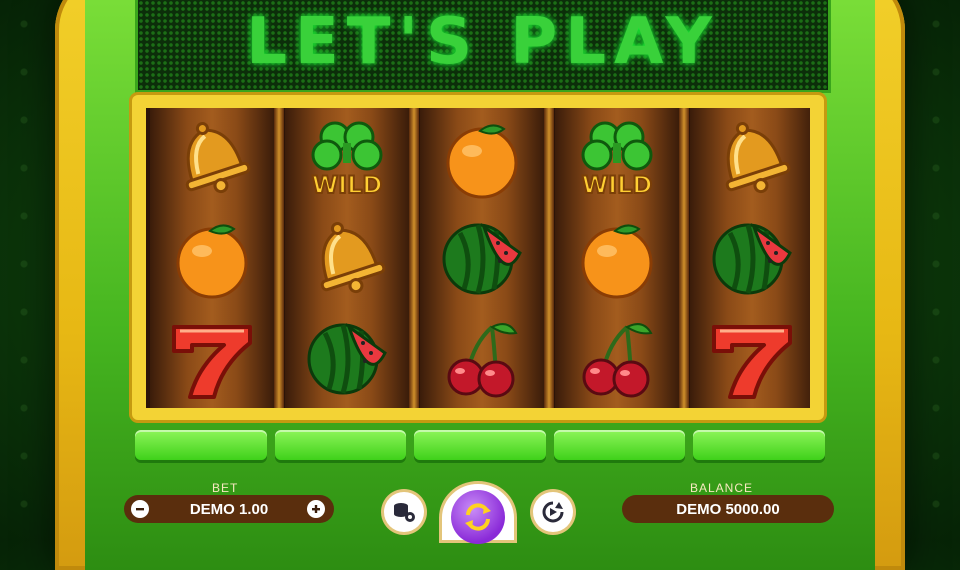 This screenshot has height=570, width=960. I want to click on payline-buttons, so click(480, 447).